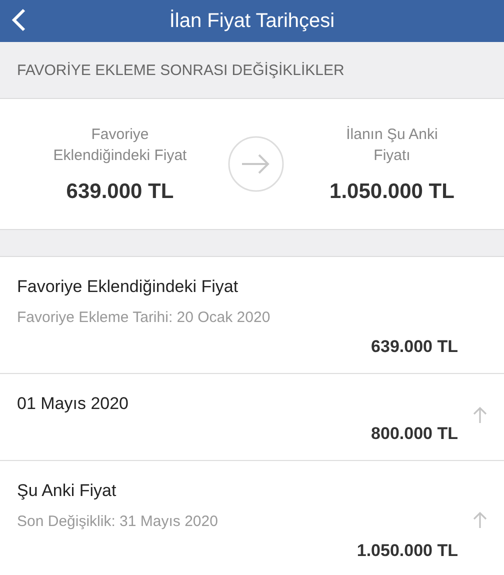  What do you see at coordinates (19, 20) in the screenshot?
I see `back-icon` at bounding box center [19, 20].